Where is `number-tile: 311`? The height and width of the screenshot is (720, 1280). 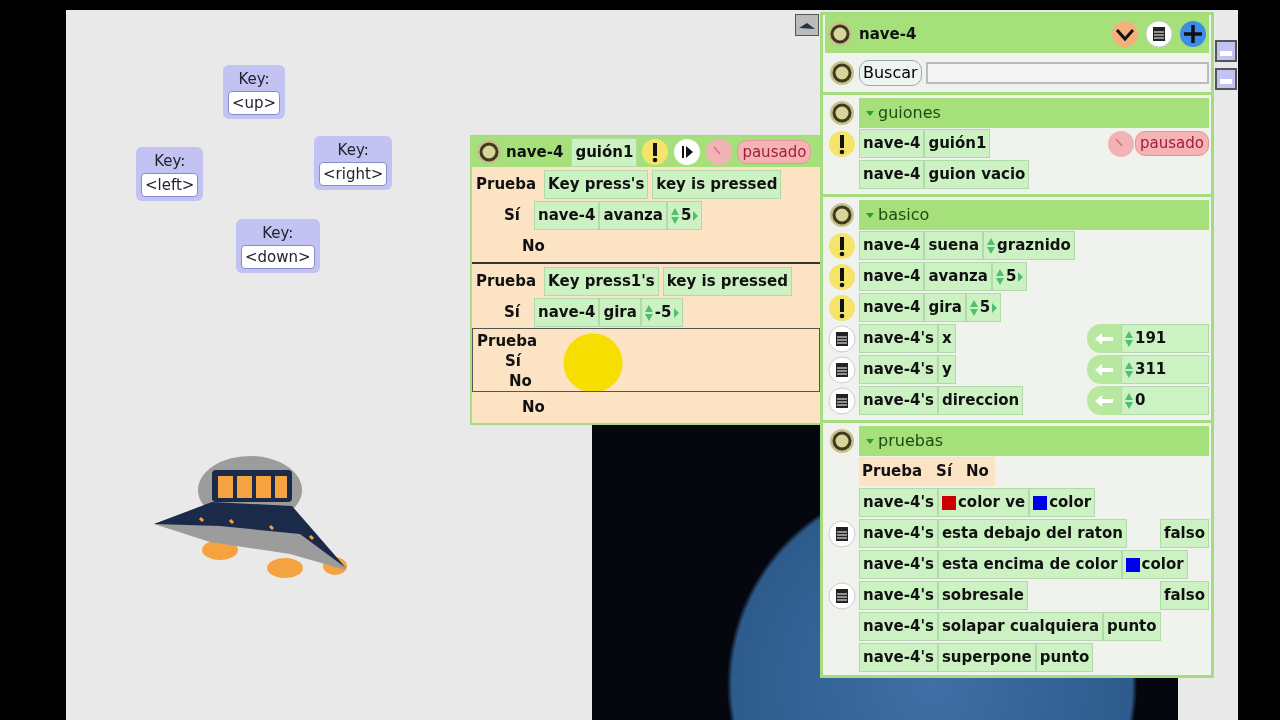
number-tile: 311 is located at coordinates (1165, 369).